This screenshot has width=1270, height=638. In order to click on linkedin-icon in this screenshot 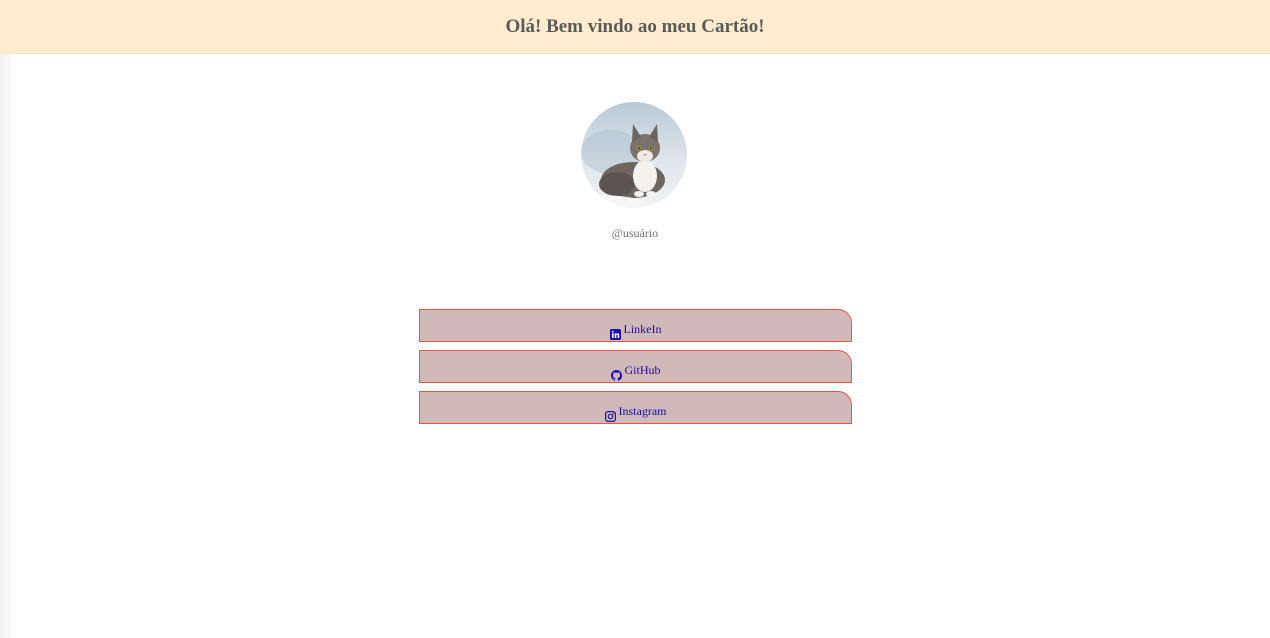, I will do `click(615, 333)`.